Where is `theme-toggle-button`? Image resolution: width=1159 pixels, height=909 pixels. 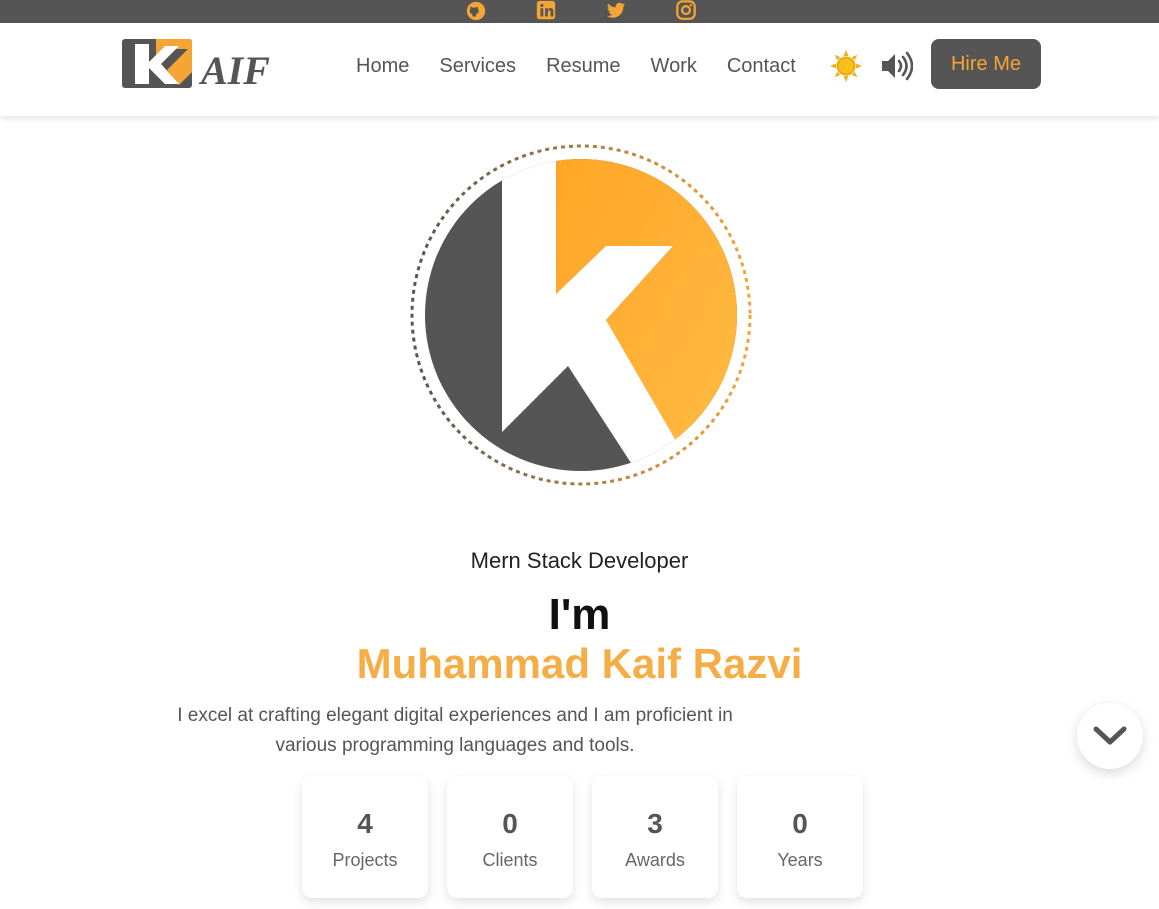
theme-toggle-button is located at coordinates (846, 66).